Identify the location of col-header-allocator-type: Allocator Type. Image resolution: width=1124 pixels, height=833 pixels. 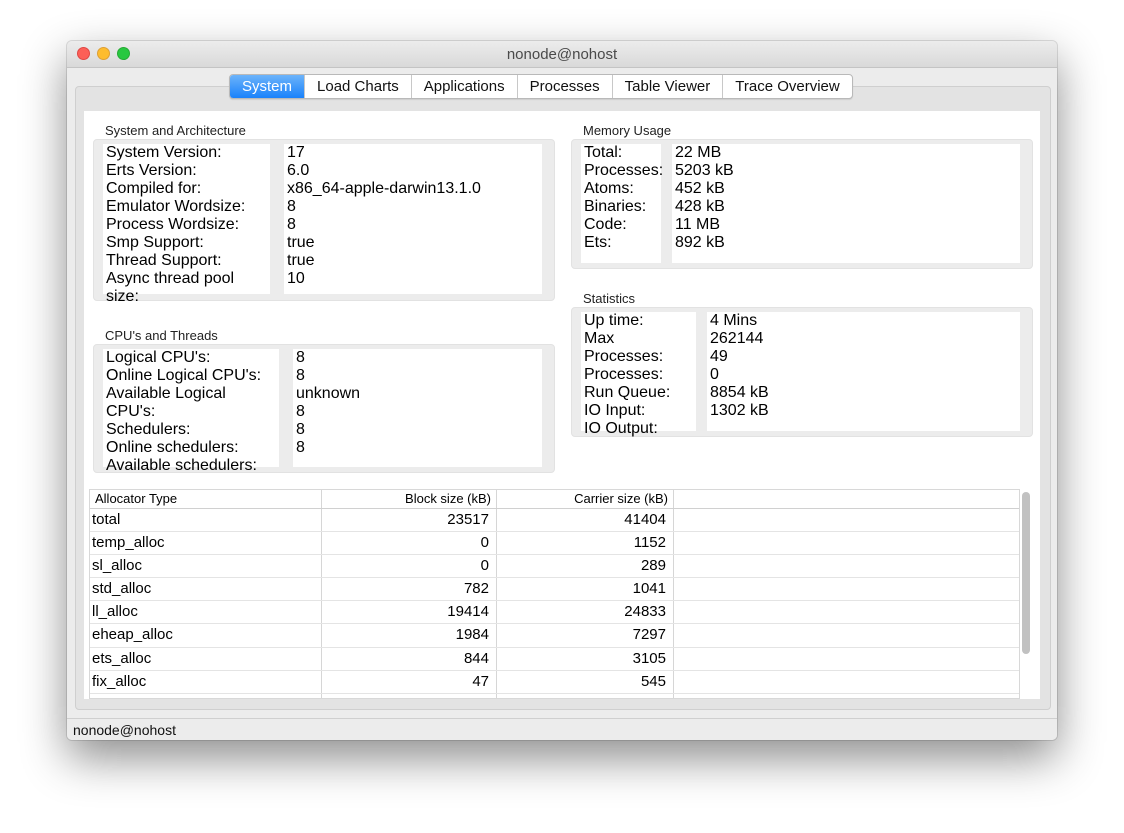
(206, 499).